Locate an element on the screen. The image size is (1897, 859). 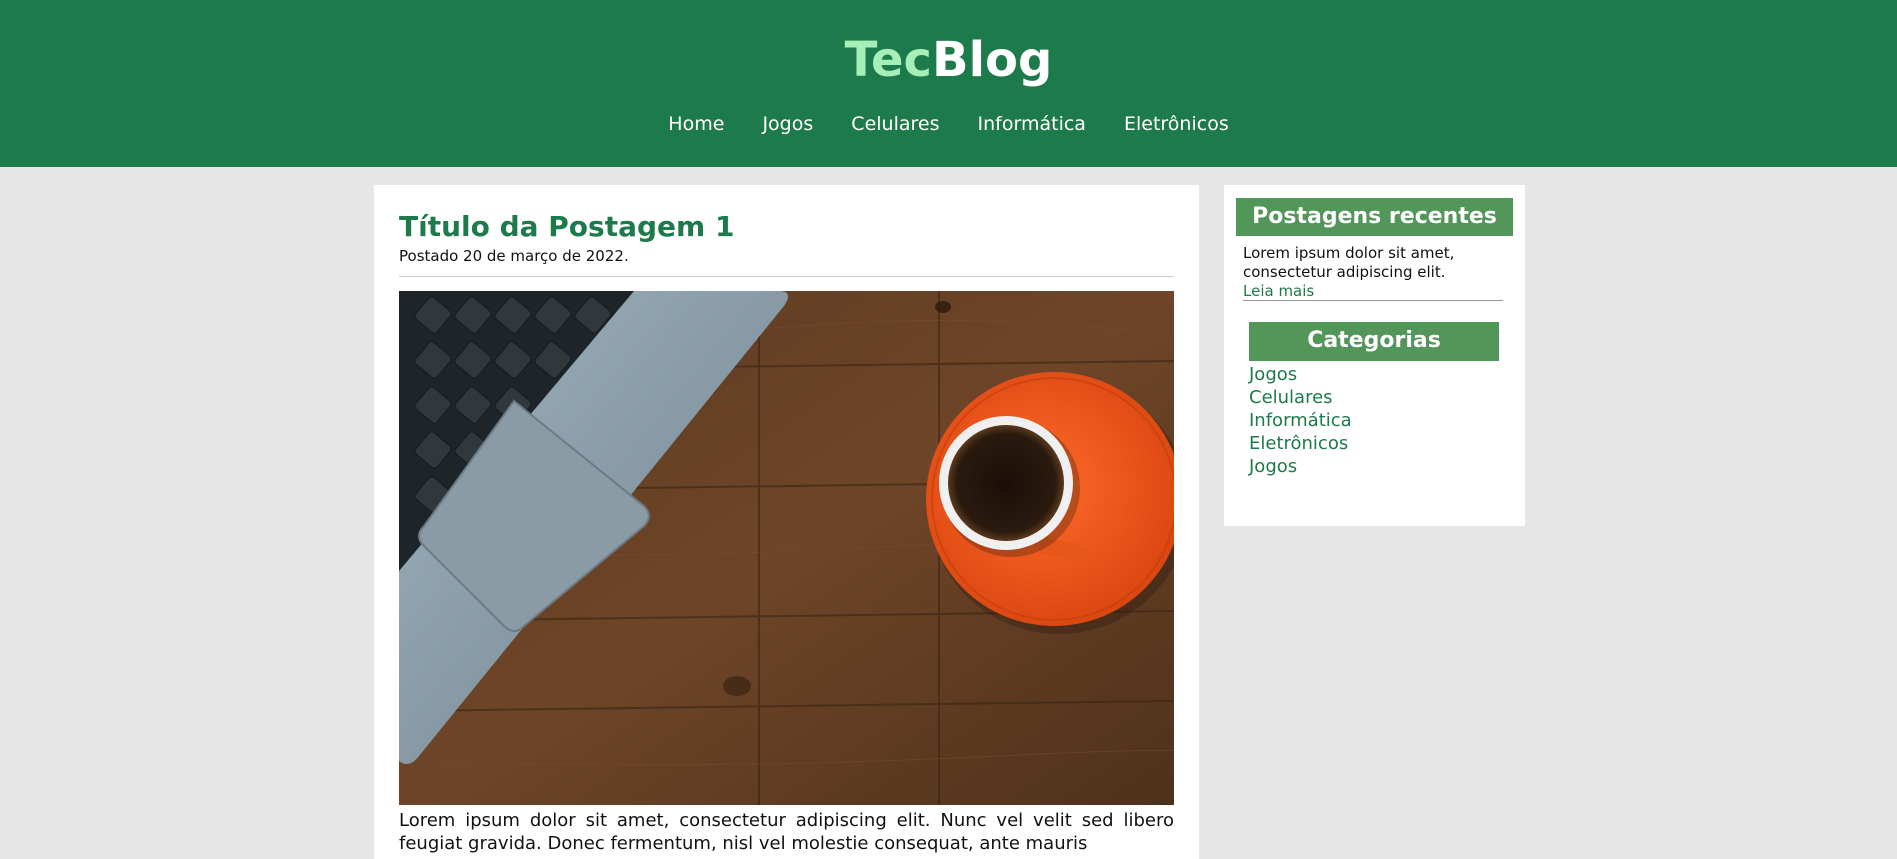
nav-informatica: Informática is located at coordinates (1032, 124).